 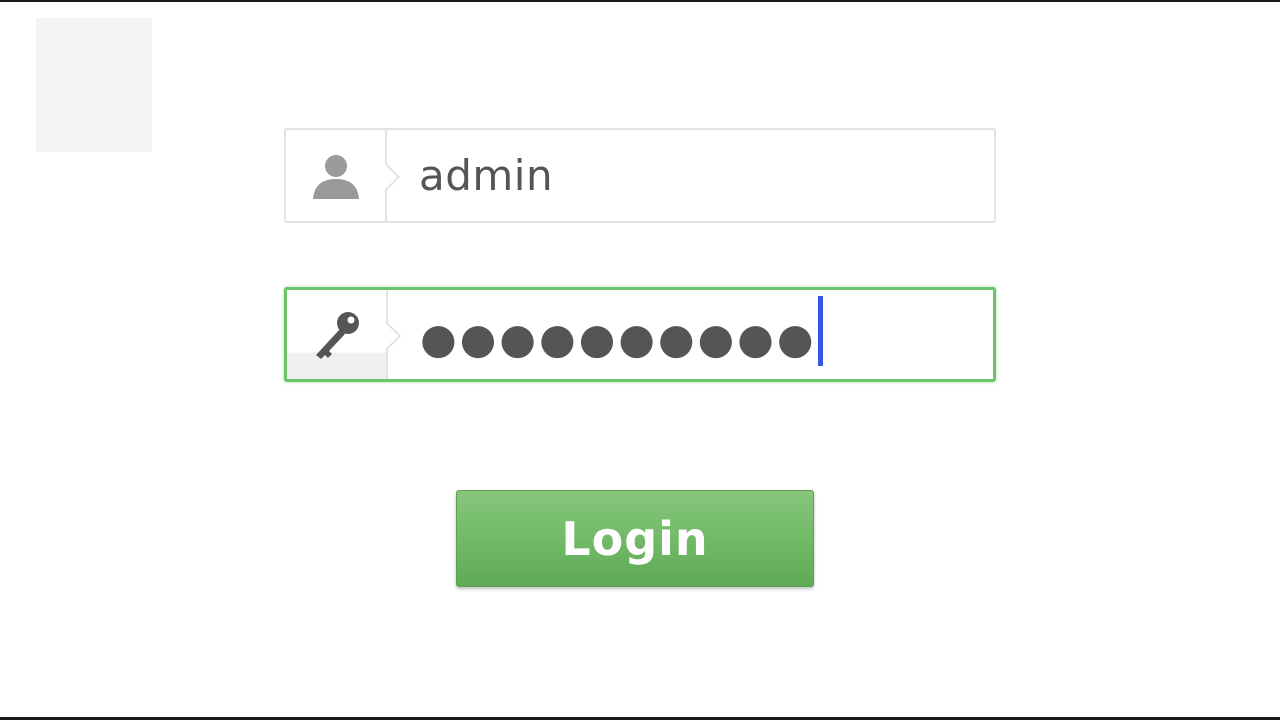 I want to click on password-icon-cell, so click(x=337, y=334).